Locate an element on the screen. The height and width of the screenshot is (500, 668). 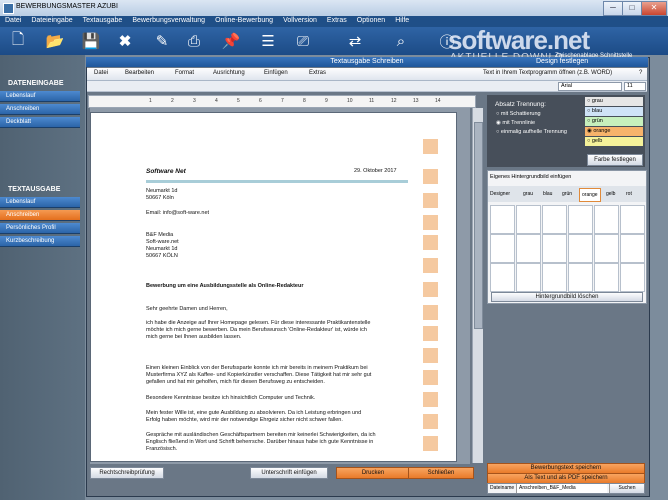
menu-hilfe: Hilfe is located at coordinates (402, 20).